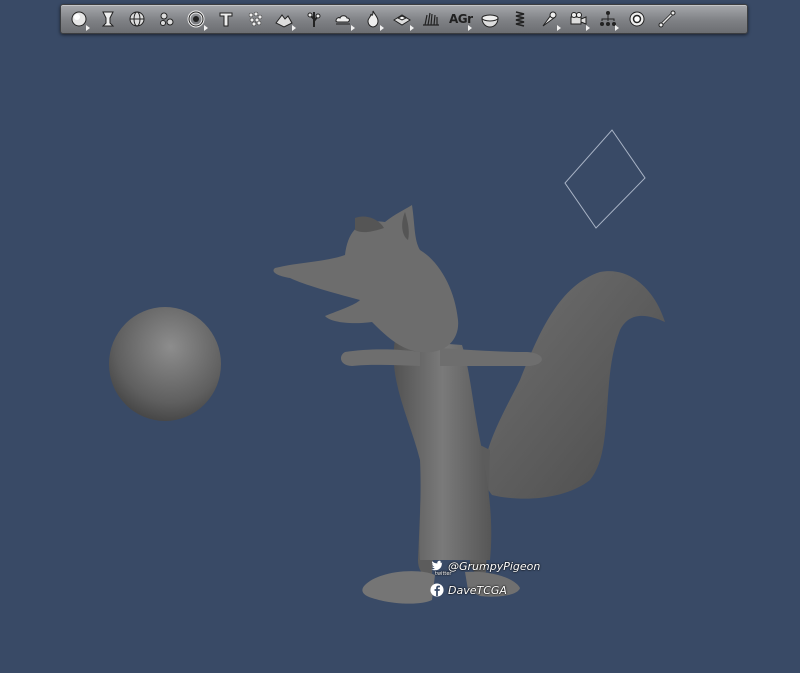 The width and height of the screenshot is (800, 673). I want to click on agr-icon: AGr, so click(460, 19).